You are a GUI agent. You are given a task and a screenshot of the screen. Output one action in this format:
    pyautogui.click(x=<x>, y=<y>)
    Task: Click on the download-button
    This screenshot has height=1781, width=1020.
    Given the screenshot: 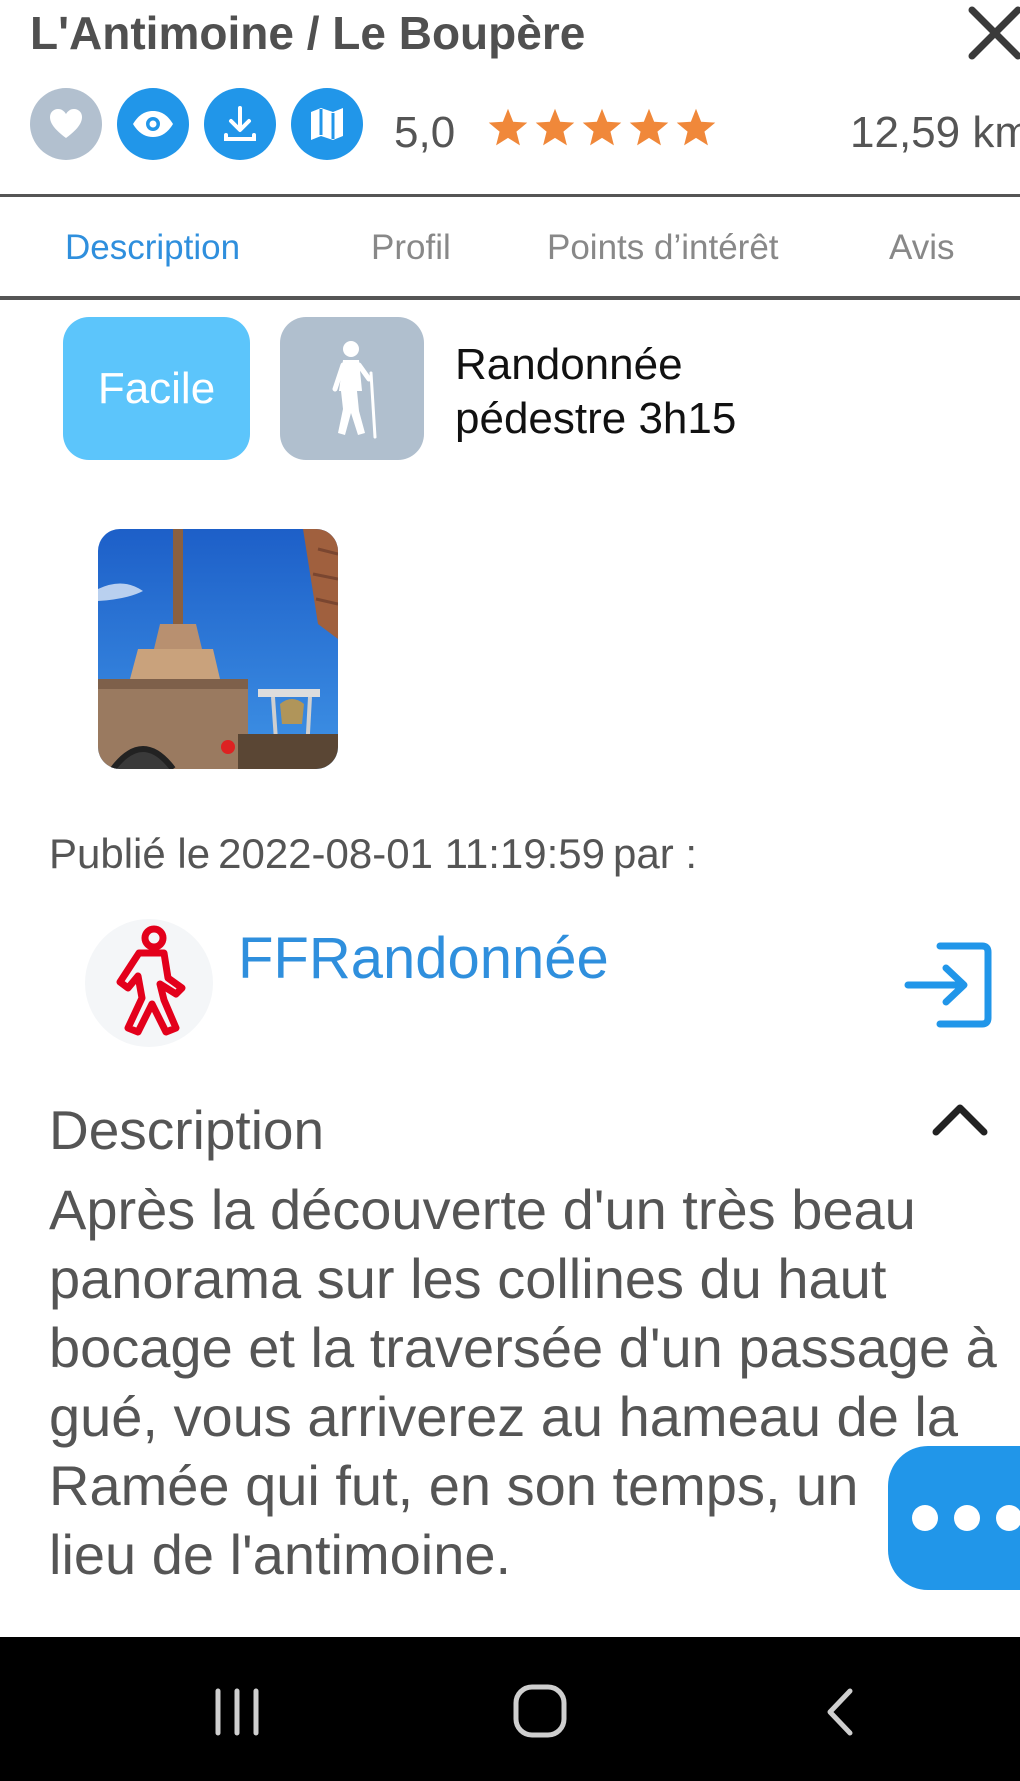 What is the action you would take?
    pyautogui.click(x=240, y=124)
    